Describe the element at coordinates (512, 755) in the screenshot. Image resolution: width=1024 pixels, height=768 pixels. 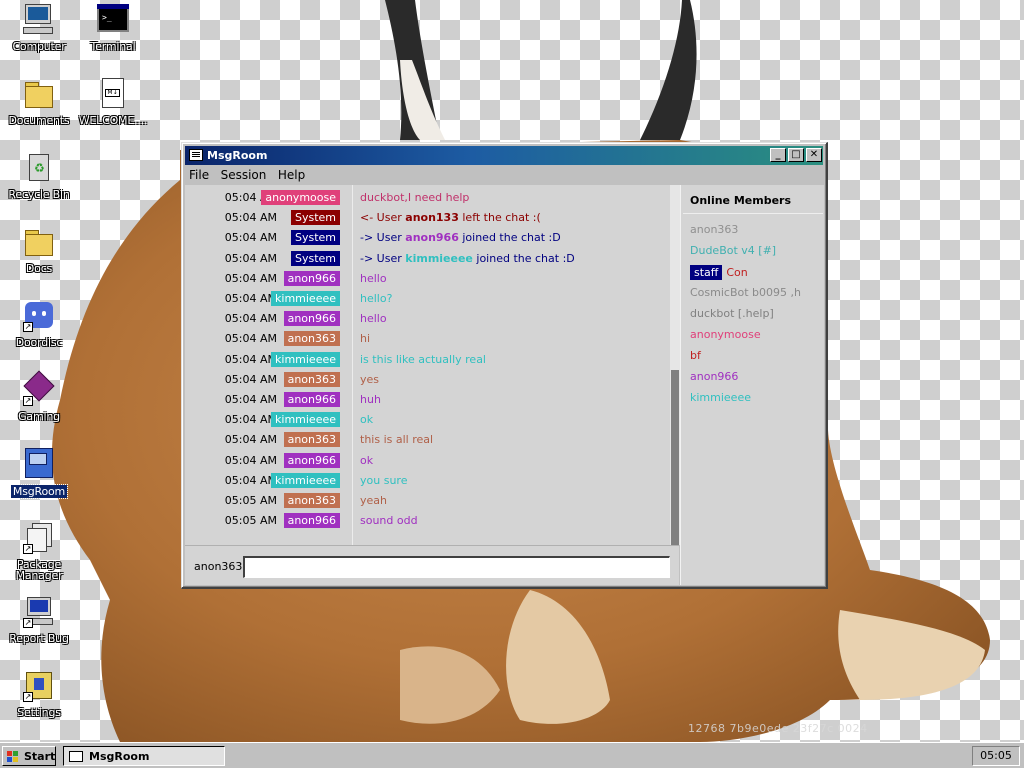
I see `taskbar: Start MsgRoom 05:05` at that location.